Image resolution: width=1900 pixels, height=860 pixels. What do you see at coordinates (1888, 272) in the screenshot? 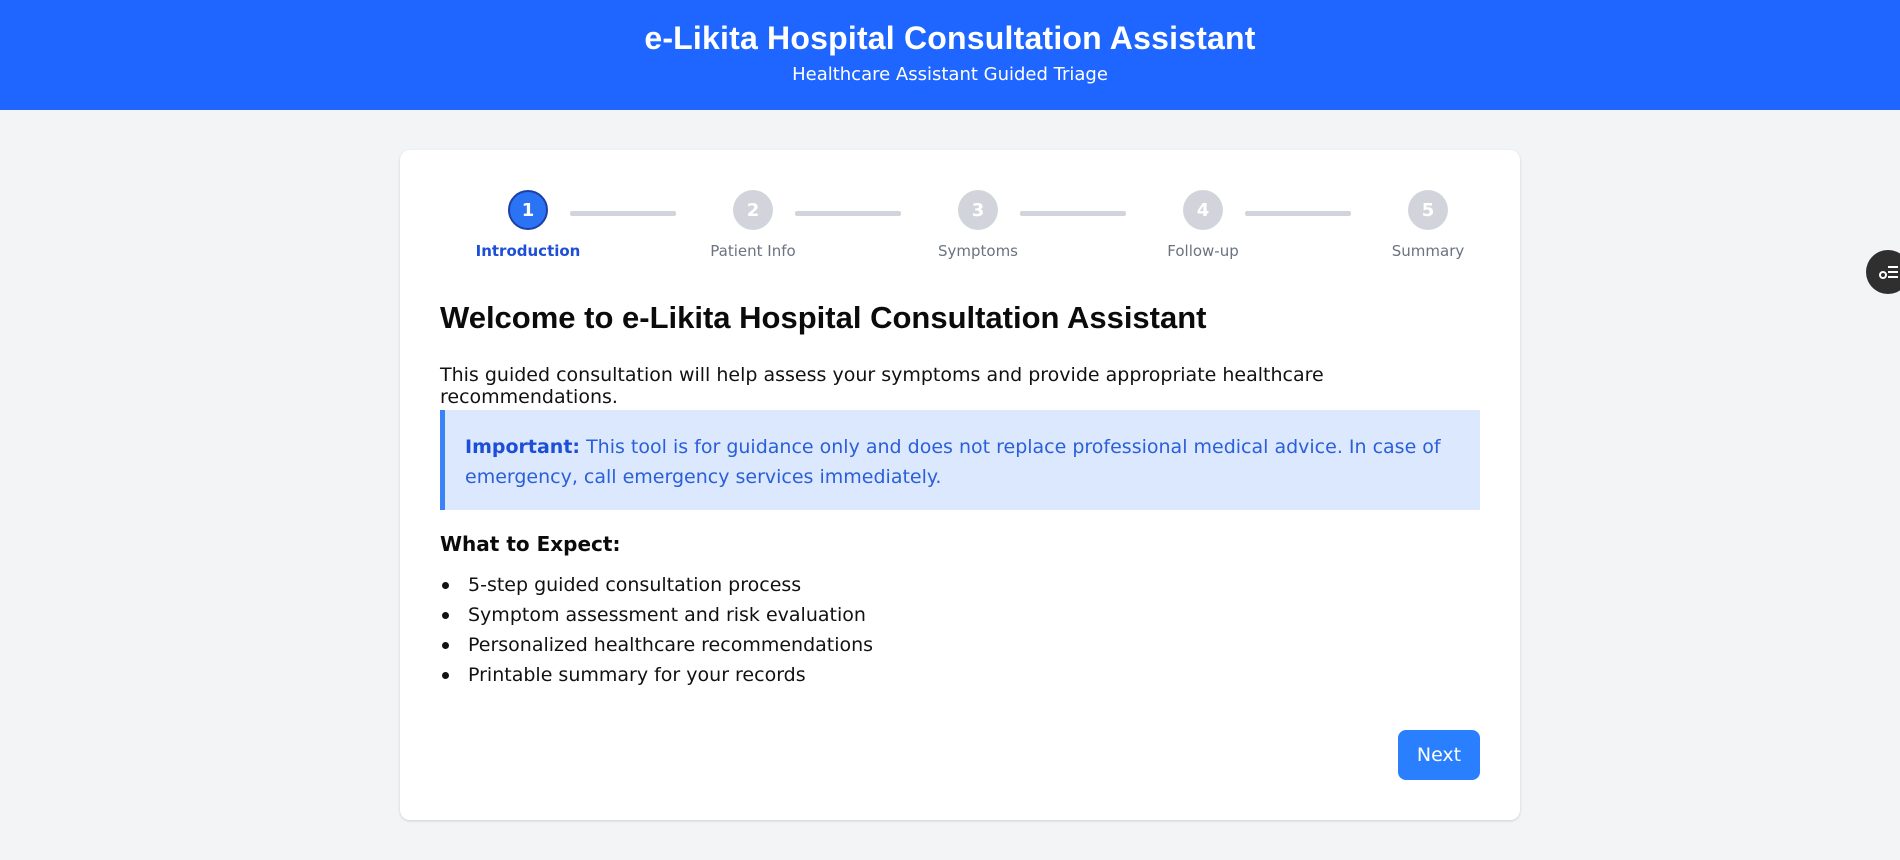
I see `settings-list-icon` at bounding box center [1888, 272].